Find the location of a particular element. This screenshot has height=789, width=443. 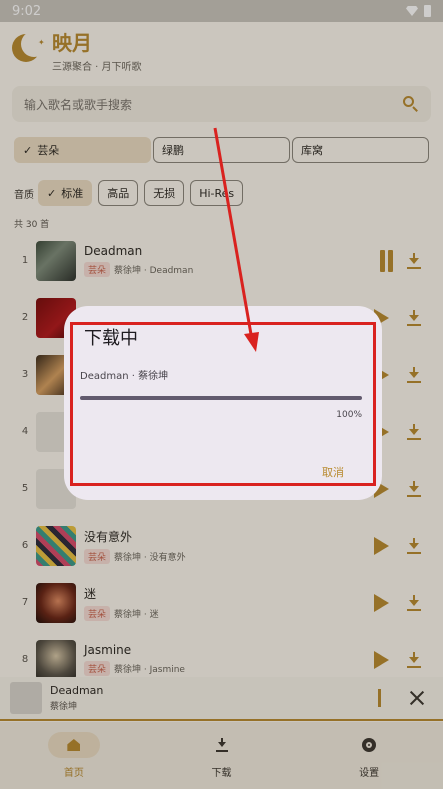

annotation-arrow is located at coordinates (236, 239).